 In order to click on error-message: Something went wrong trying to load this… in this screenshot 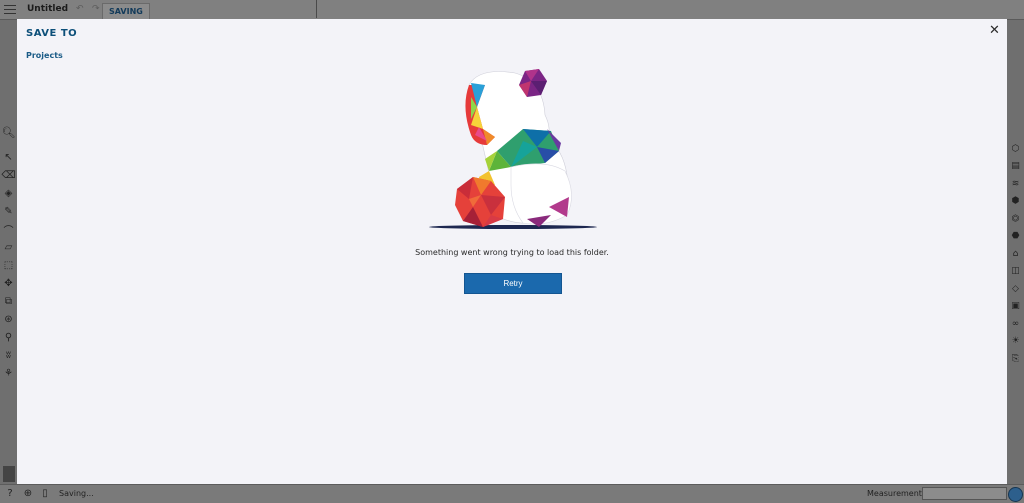, I will do `click(512, 252)`.